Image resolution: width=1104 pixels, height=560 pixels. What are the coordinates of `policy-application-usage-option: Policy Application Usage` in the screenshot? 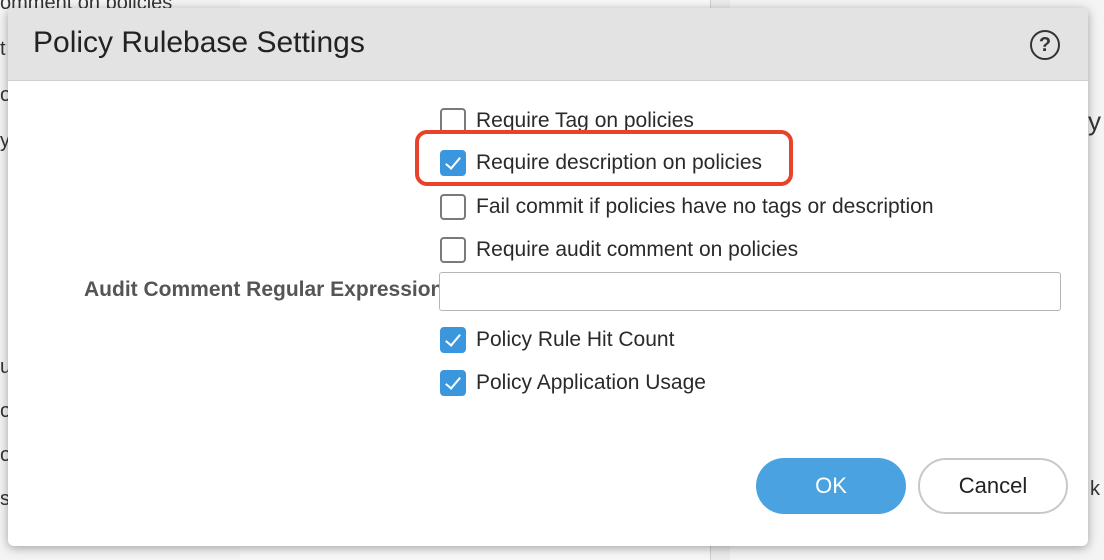 It's located at (573, 383).